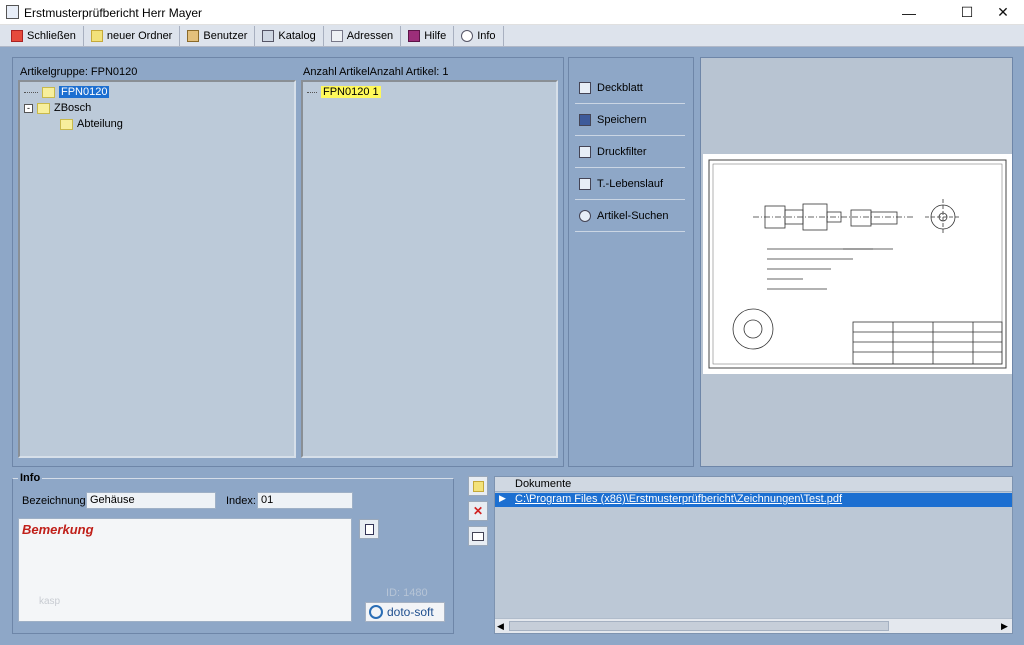 The width and height of the screenshot is (1024, 645). I want to click on close-button: ✕, so click(1002, 12).